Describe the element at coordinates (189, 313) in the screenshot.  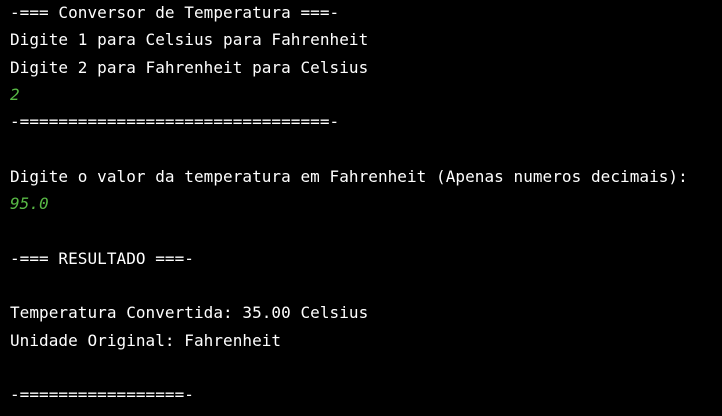
I see `converted-temperature-line: Temperatura Convertida: 35.00 Celsius` at that location.